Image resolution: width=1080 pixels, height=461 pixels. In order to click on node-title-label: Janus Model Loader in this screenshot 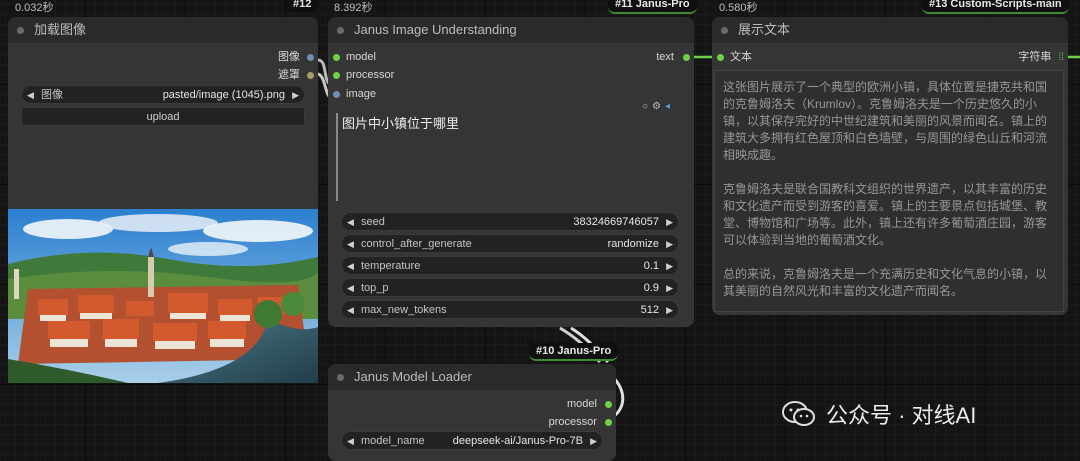, I will do `click(413, 376)`.